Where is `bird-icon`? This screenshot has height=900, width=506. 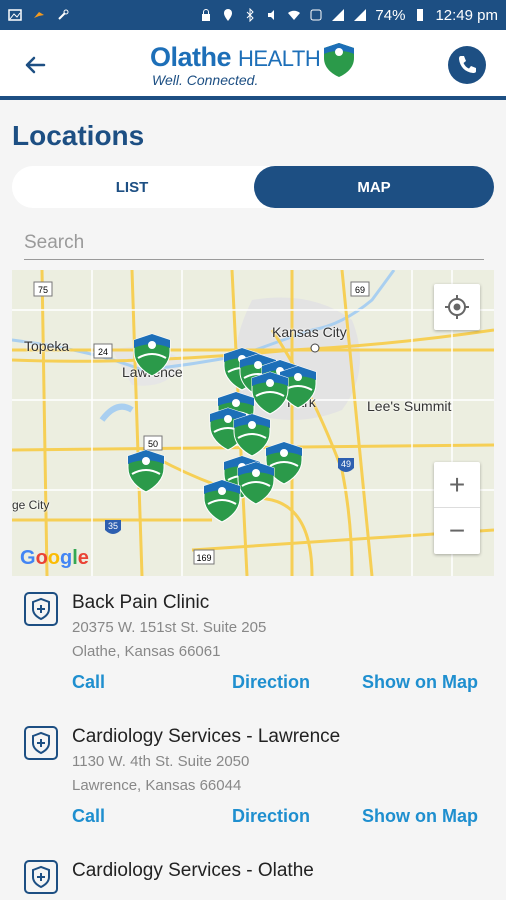 bird-icon is located at coordinates (39, 15).